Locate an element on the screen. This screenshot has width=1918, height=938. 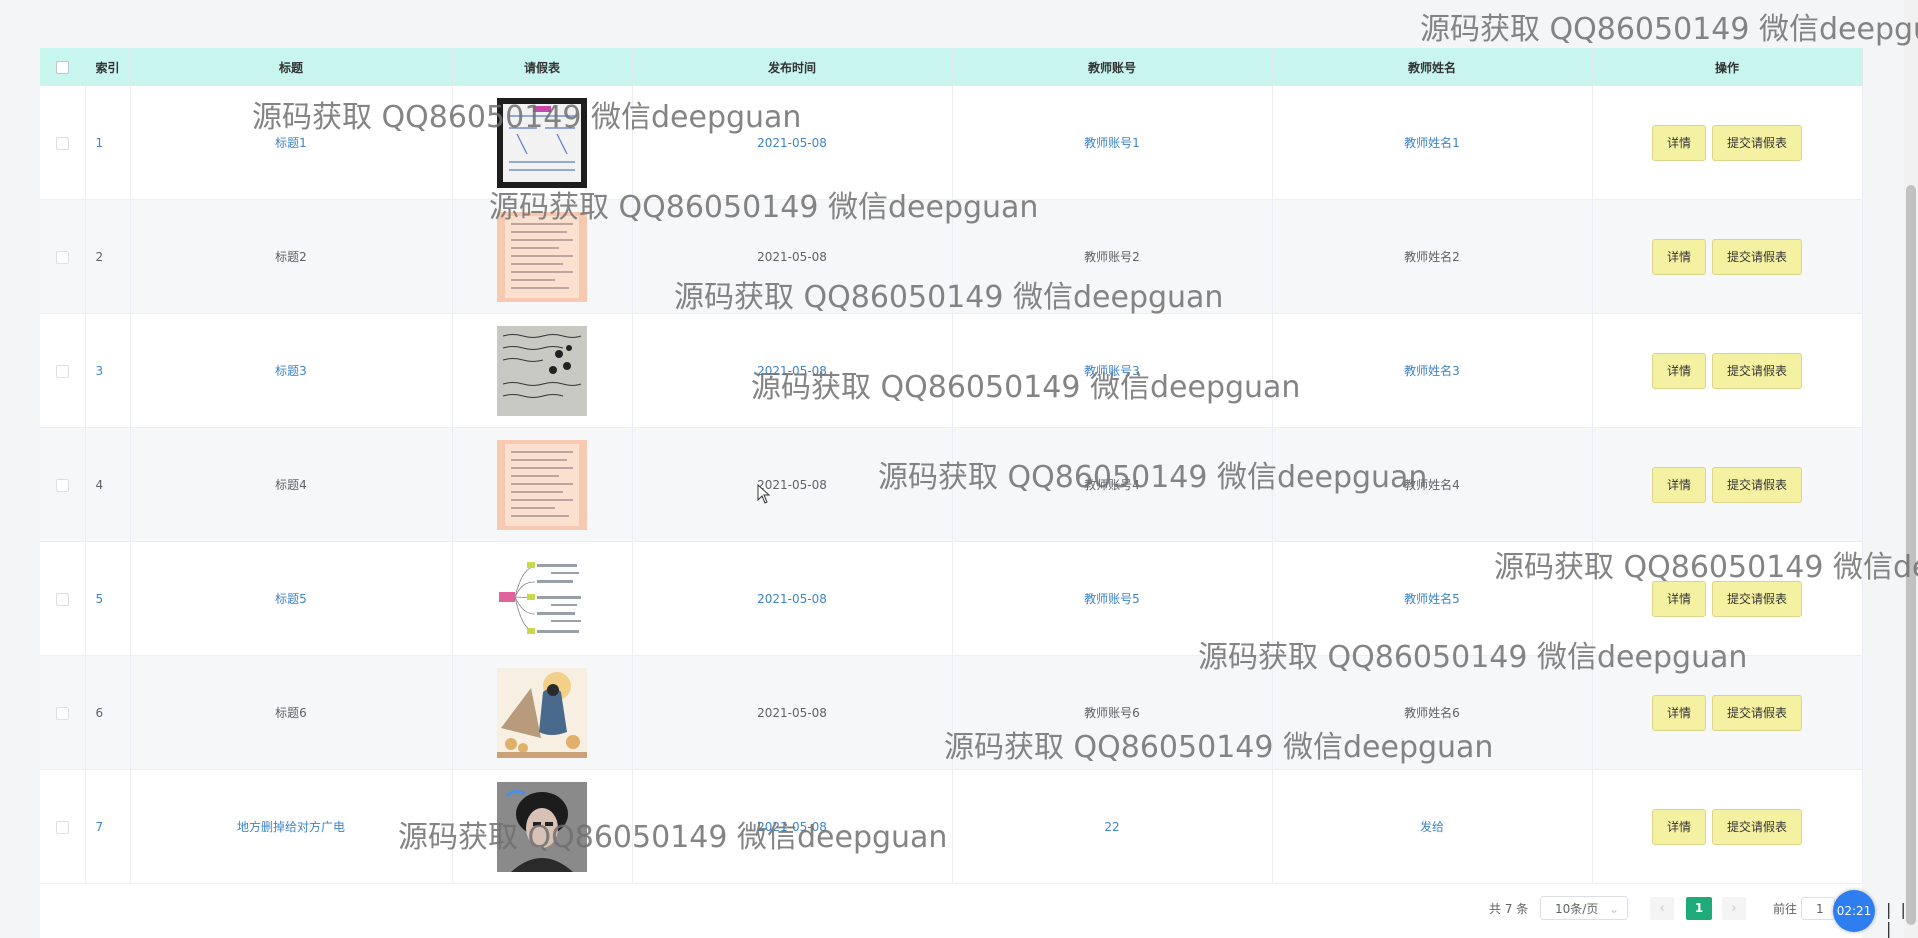
table-row: 6 标题6 2021-05-08 教师账号6 教师姓名6 详情 提交请假表 is located at coordinates (951, 712).